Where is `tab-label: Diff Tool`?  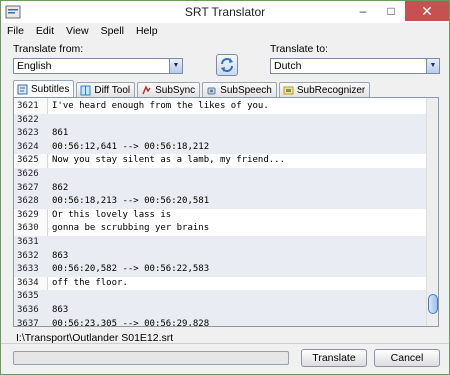
tab-label: Diff Tool is located at coordinates (112, 90).